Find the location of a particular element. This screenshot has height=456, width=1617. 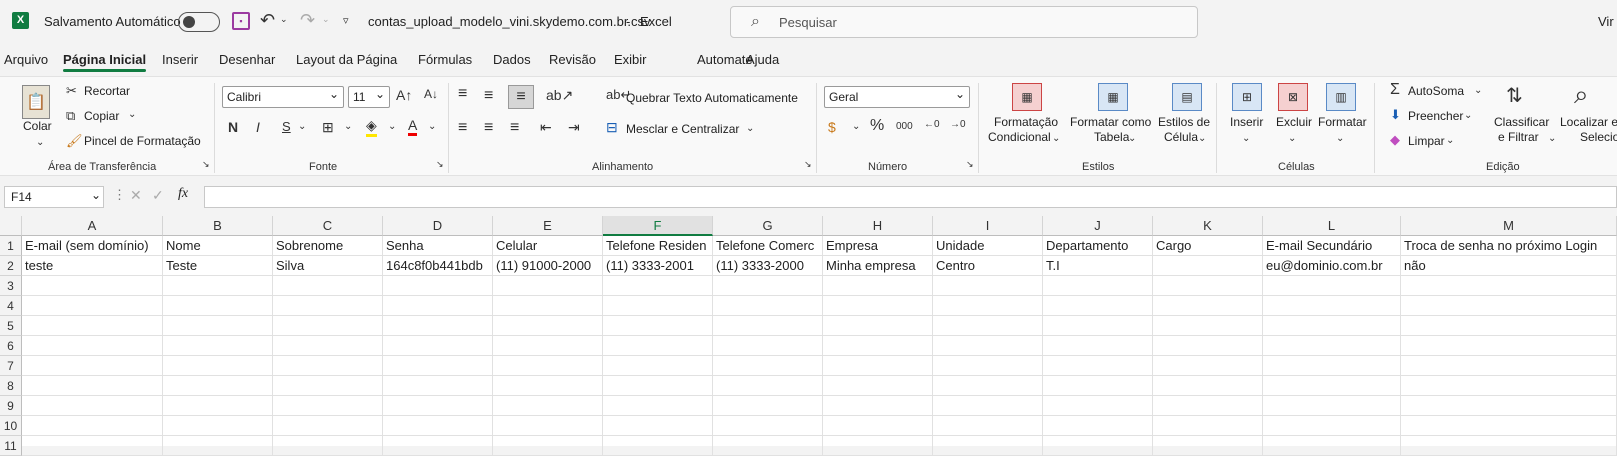

row-header: 3 is located at coordinates (11, 286).